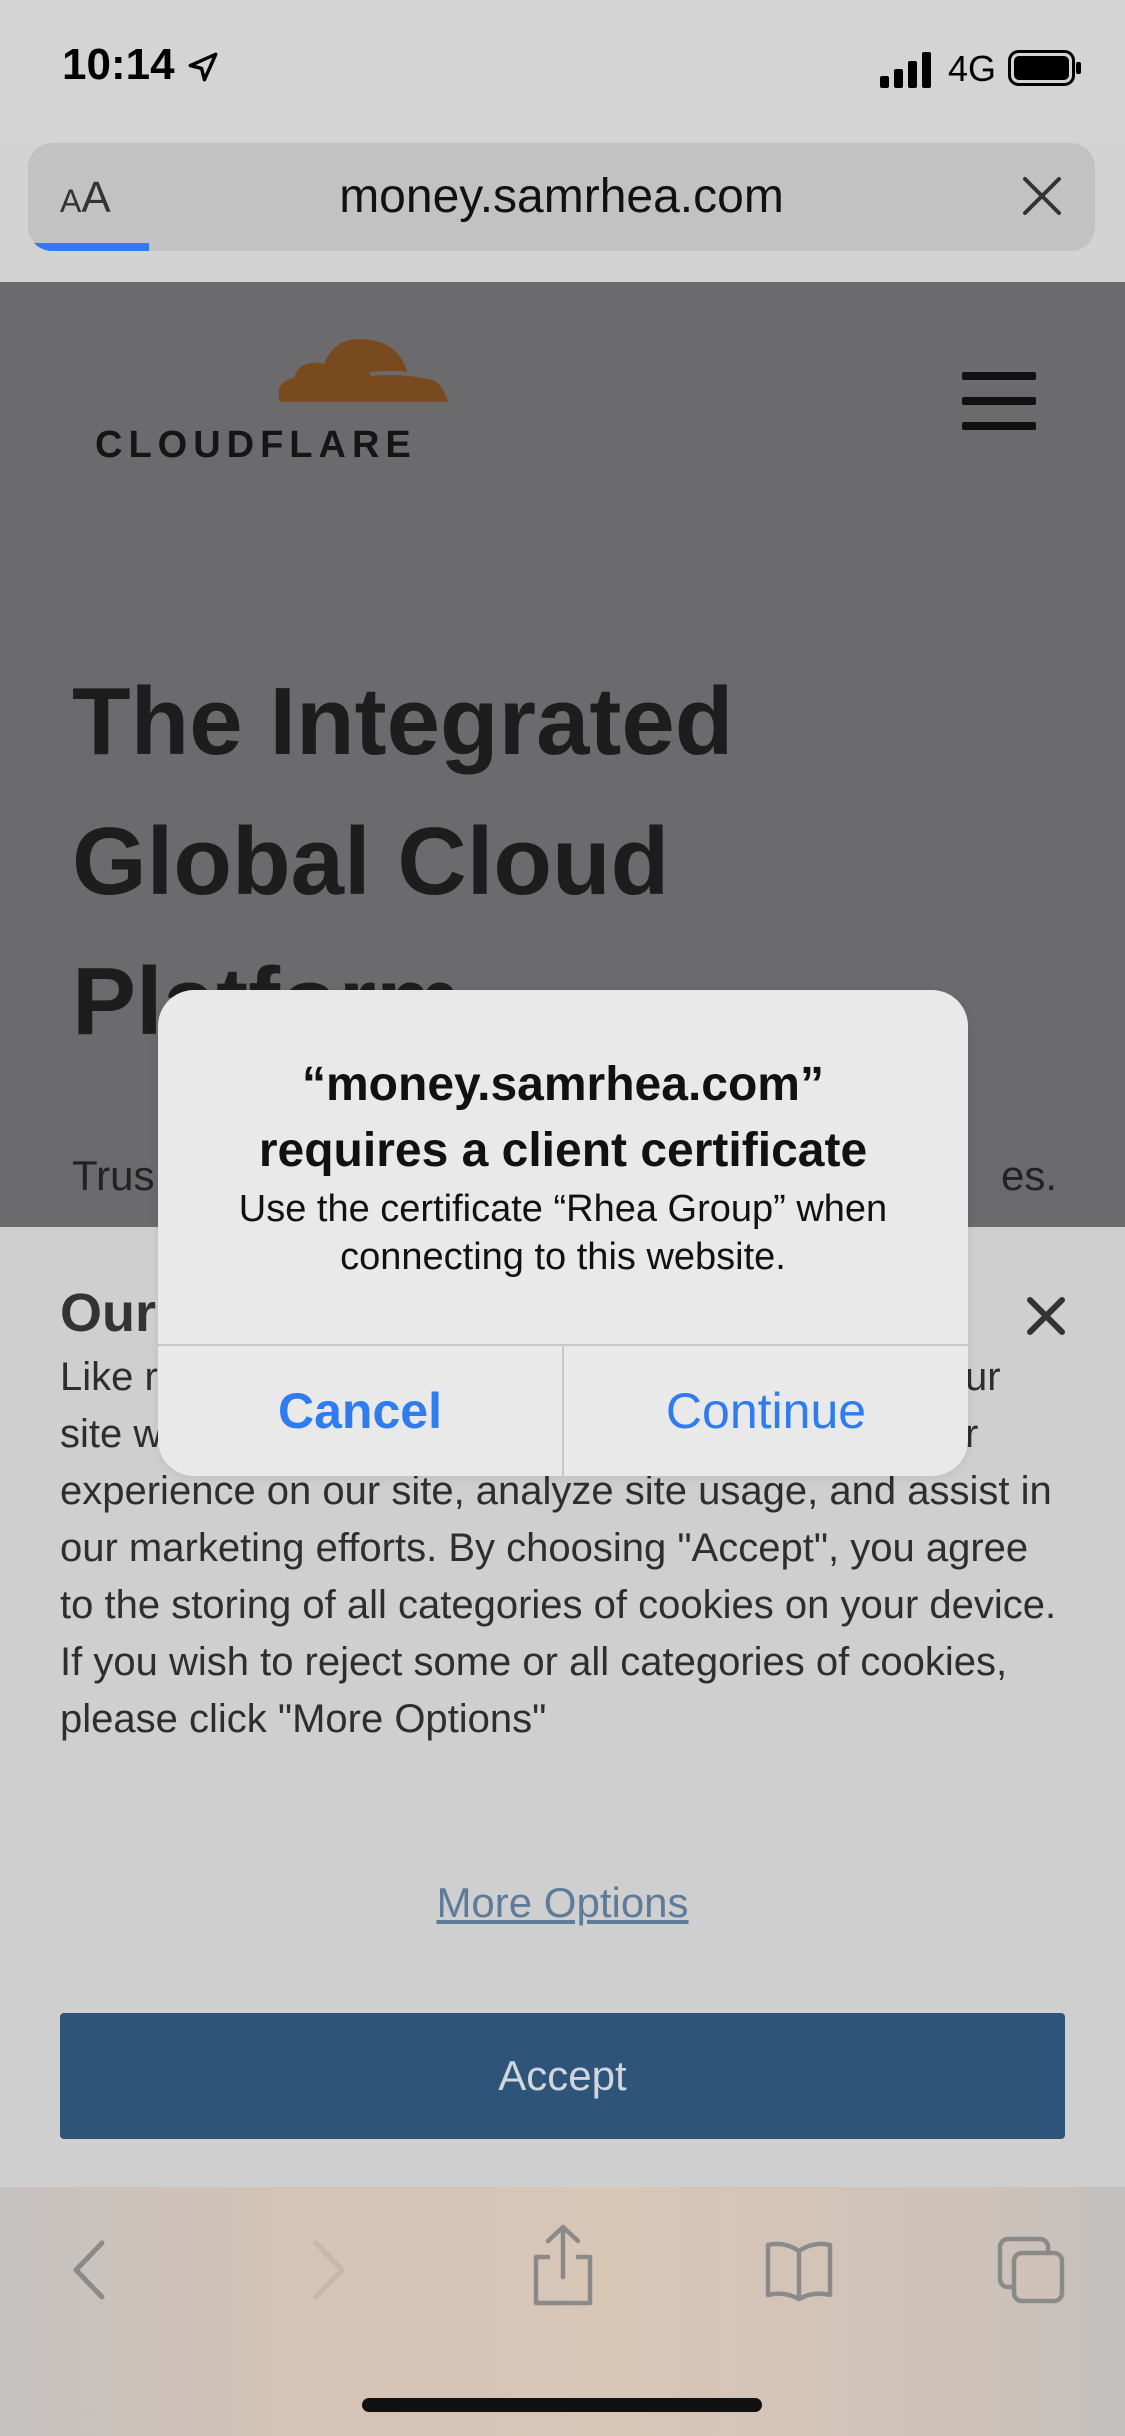 The image size is (1125, 2436). What do you see at coordinates (93, 2270) in the screenshot?
I see `back-icon` at bounding box center [93, 2270].